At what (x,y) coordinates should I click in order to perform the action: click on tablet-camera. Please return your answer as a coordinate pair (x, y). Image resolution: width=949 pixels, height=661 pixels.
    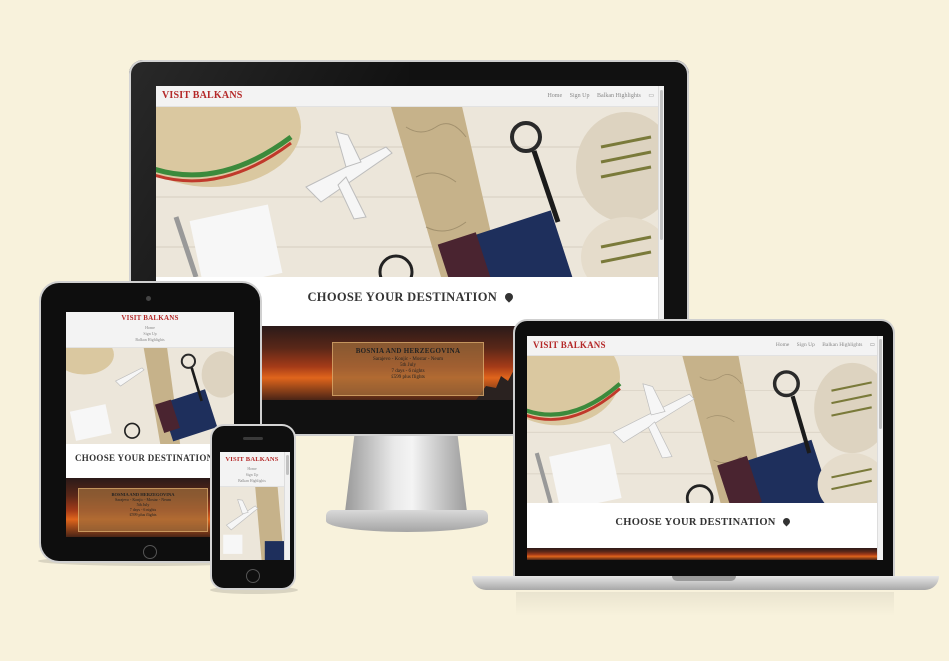
    Looking at the image, I should click on (148, 298).